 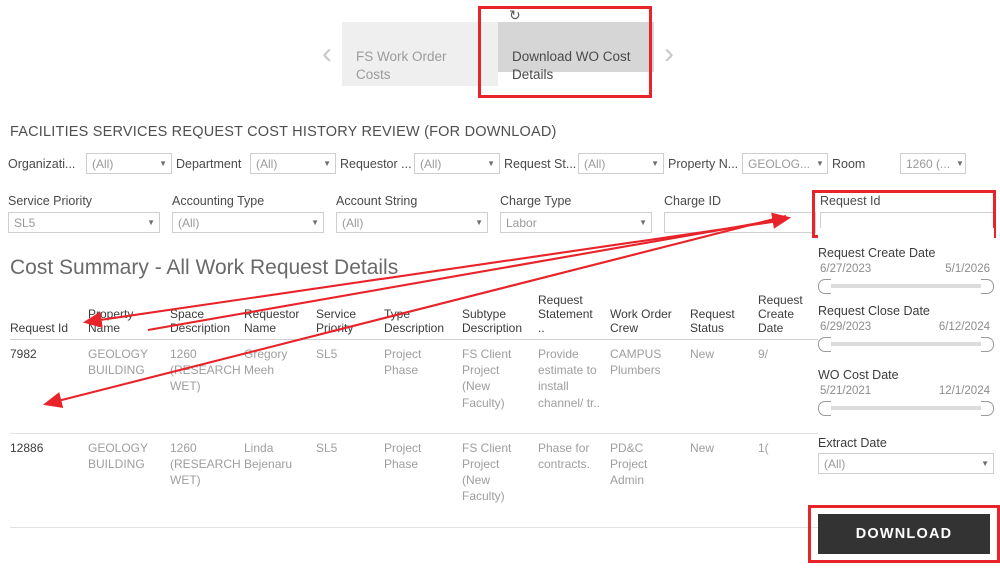 What do you see at coordinates (280, 386) in the screenshot?
I see `cell-requestor-name: Gregory Meeh` at bounding box center [280, 386].